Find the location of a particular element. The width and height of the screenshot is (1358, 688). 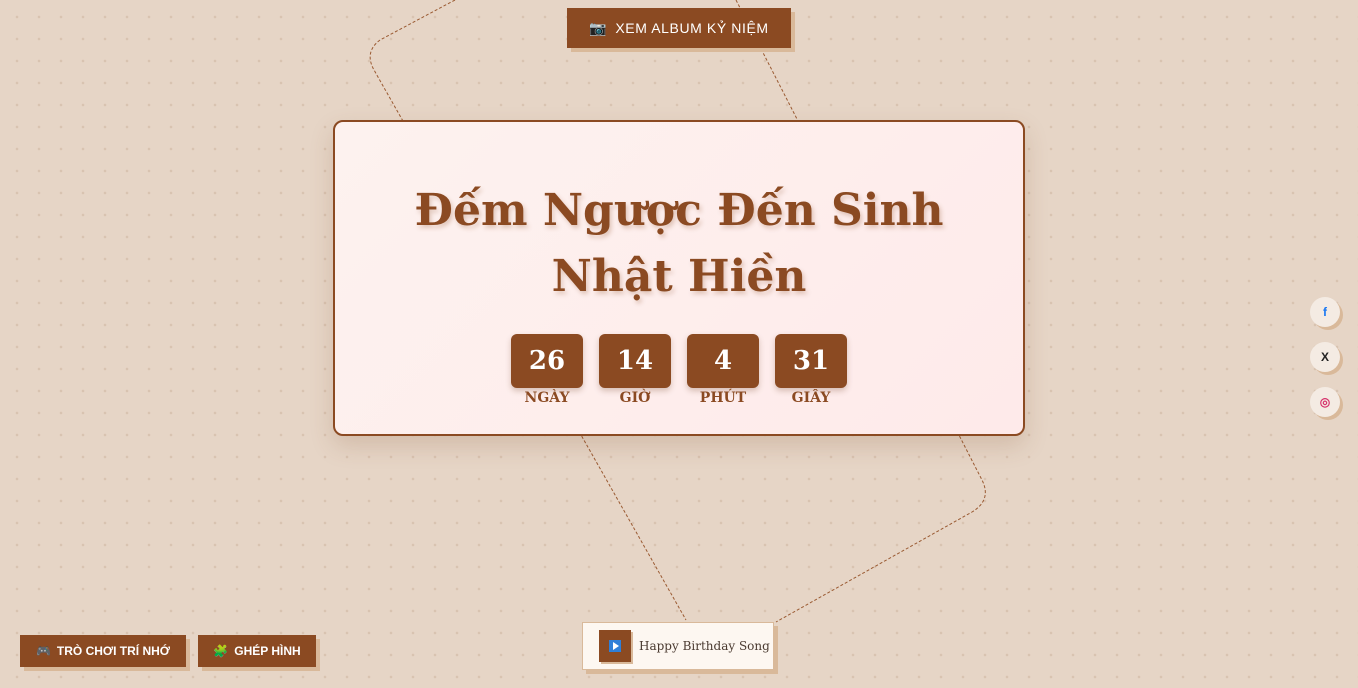

countdown-hours: 14 GIỜ is located at coordinates (635, 370).